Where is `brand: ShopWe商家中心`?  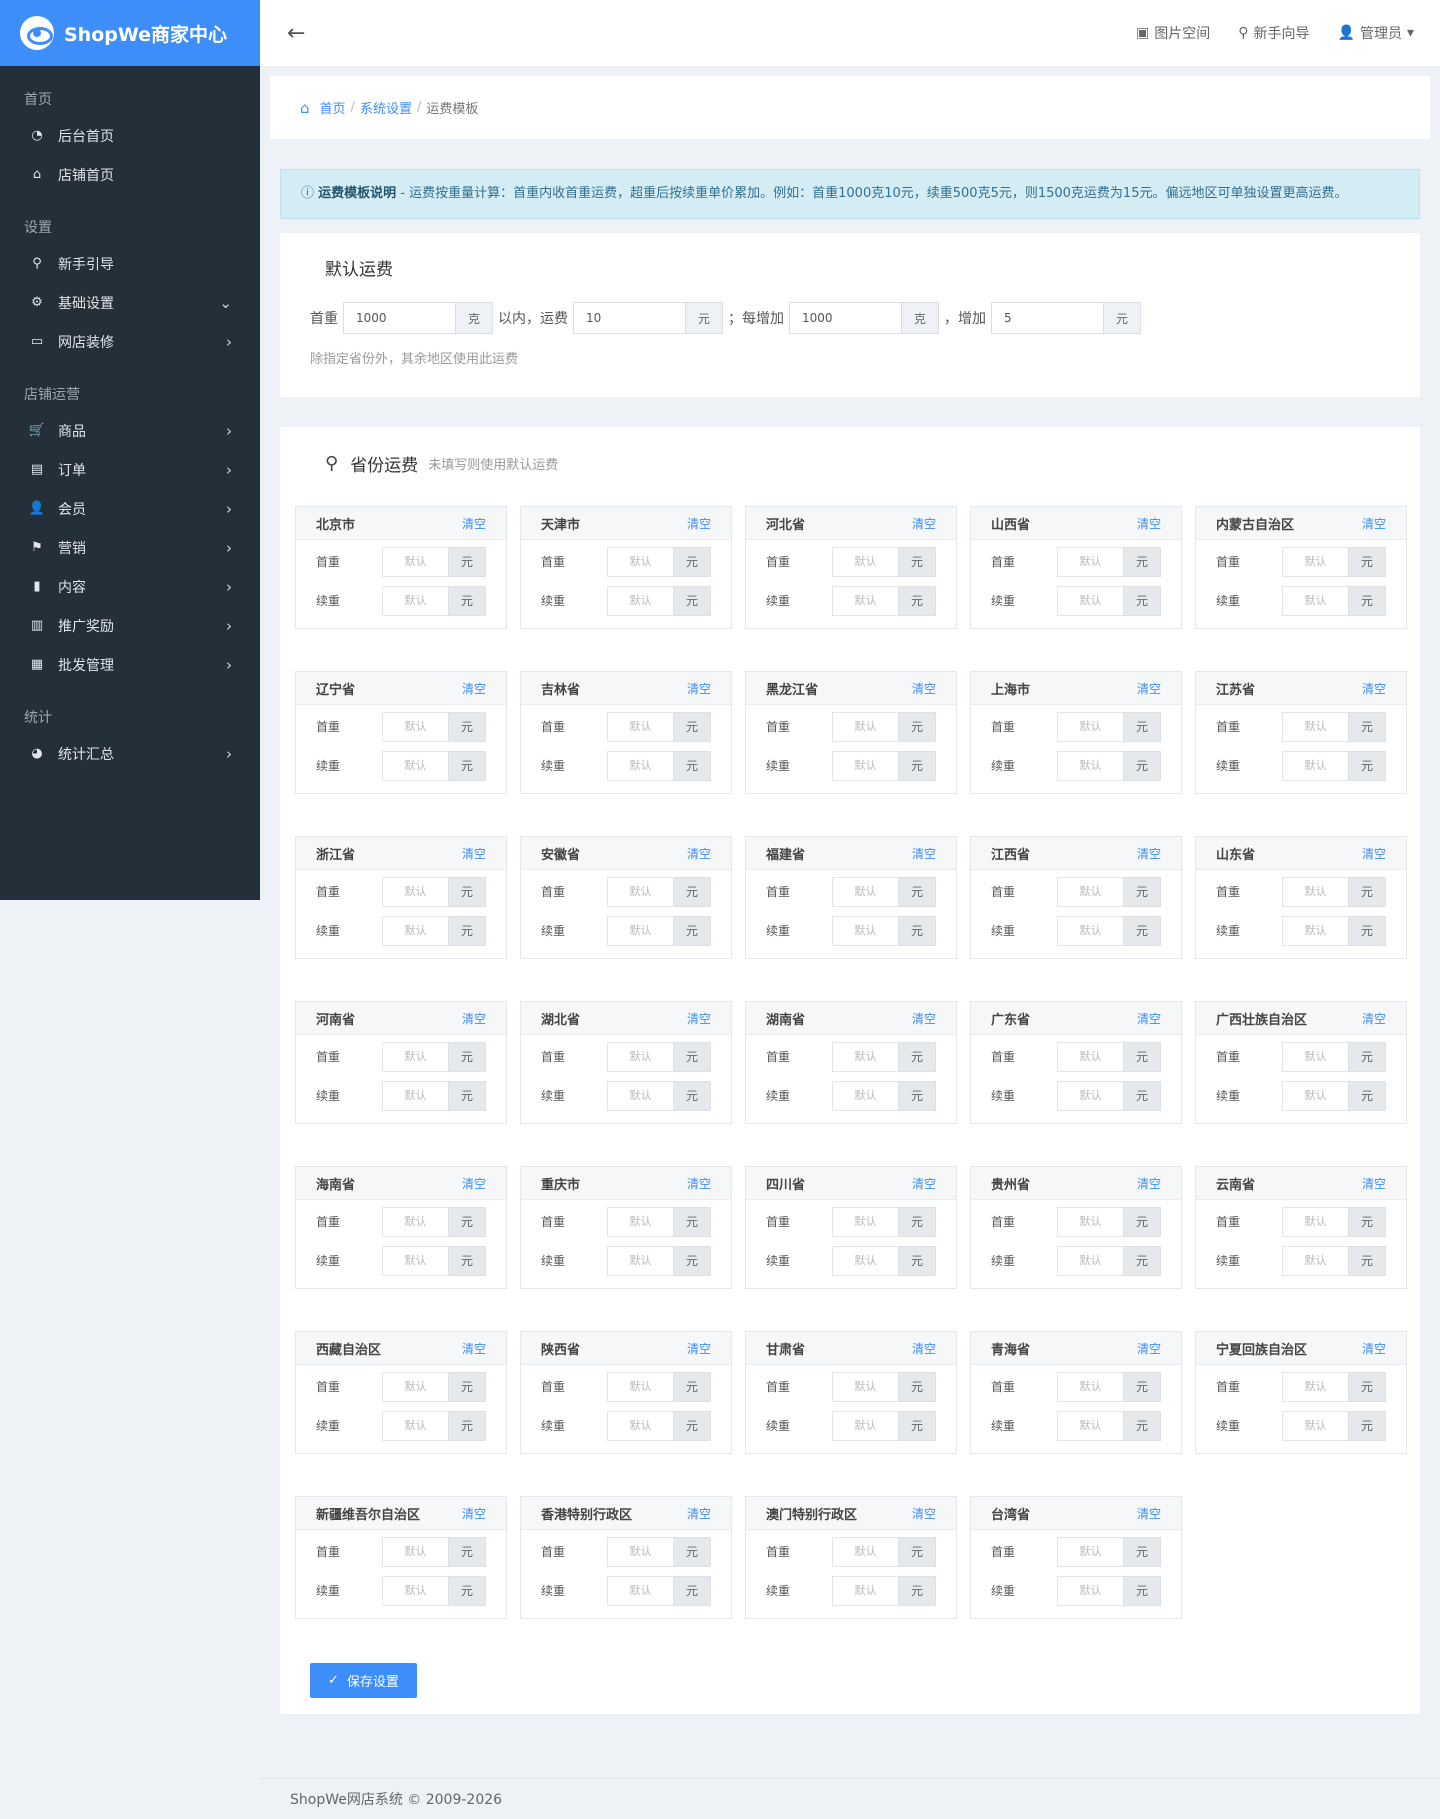
brand: ShopWe商家中心 is located at coordinates (130, 33).